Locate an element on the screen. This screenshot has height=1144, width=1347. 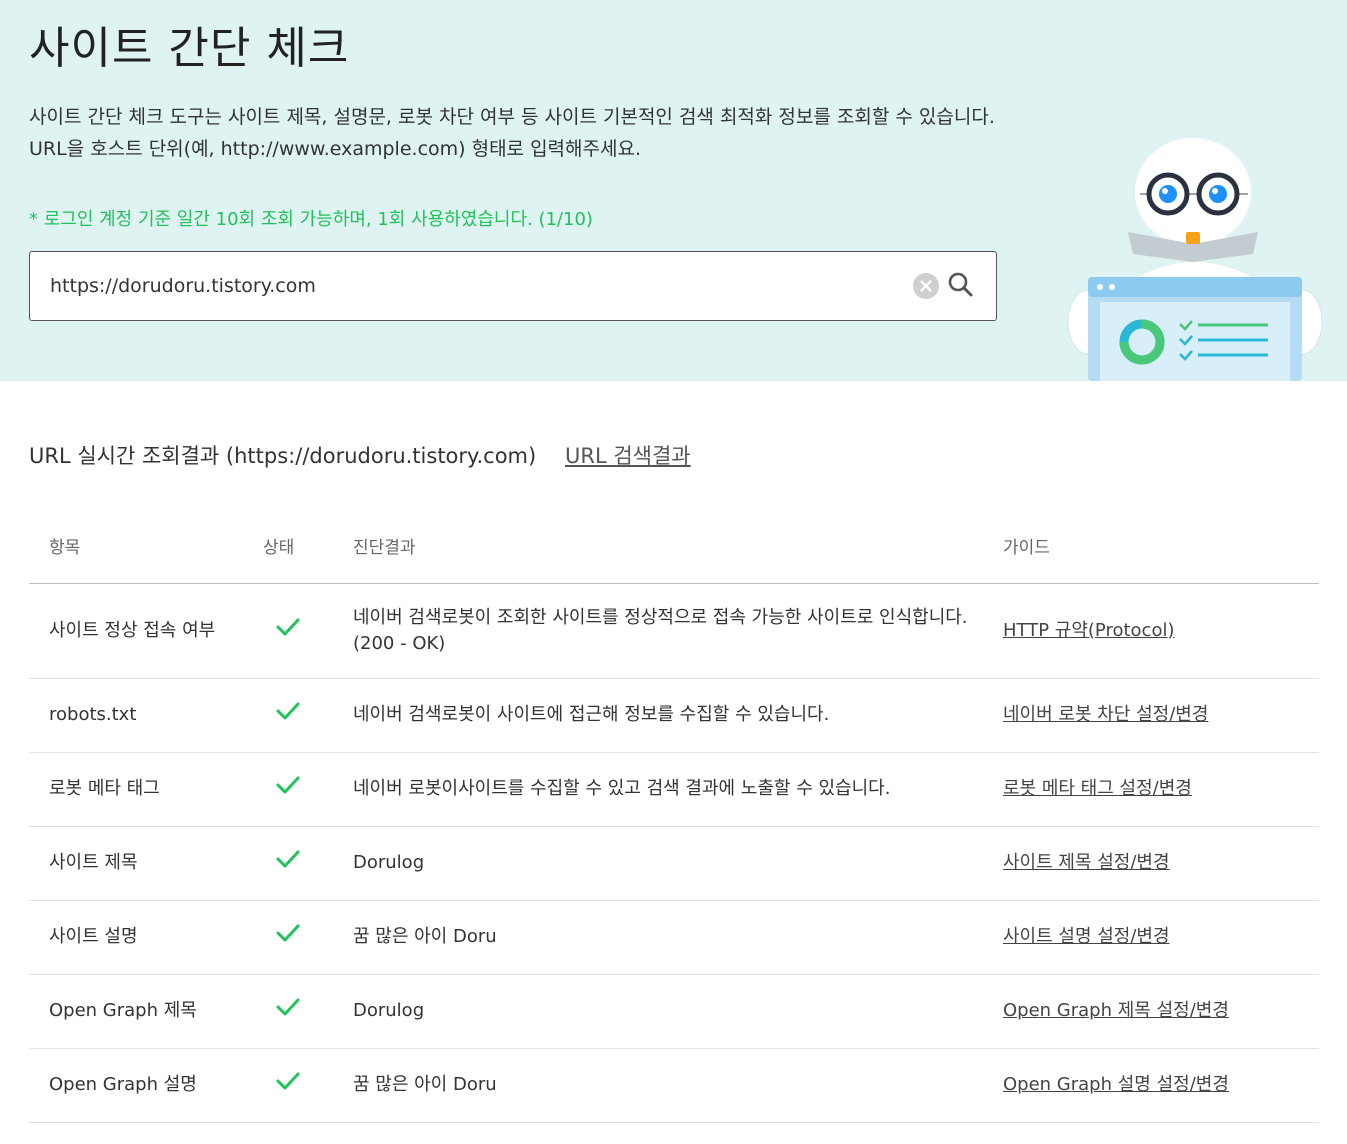
row-guide: 로봇 메타 태그 설정/변경 is located at coordinates (1161, 789).